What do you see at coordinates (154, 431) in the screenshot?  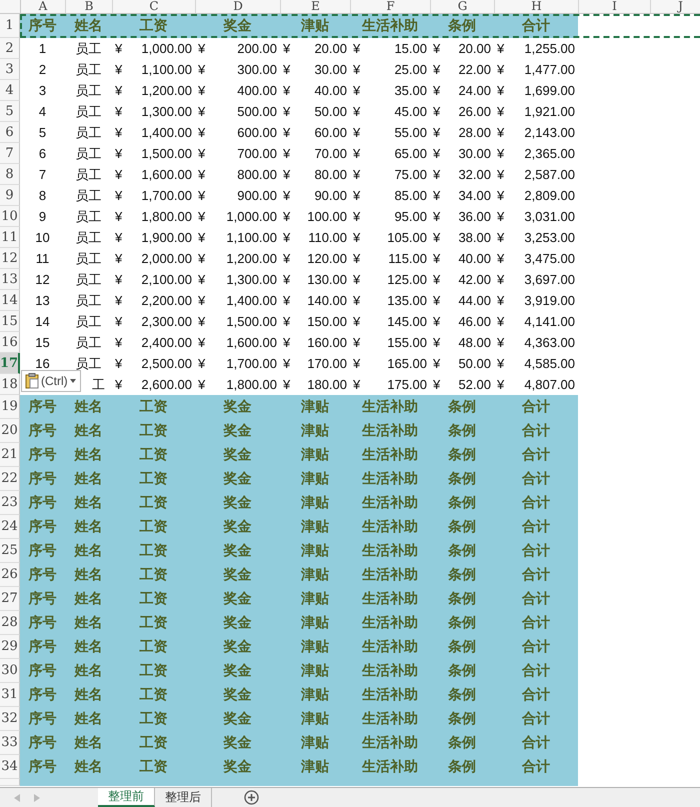 I see `table-cell: 工资` at bounding box center [154, 431].